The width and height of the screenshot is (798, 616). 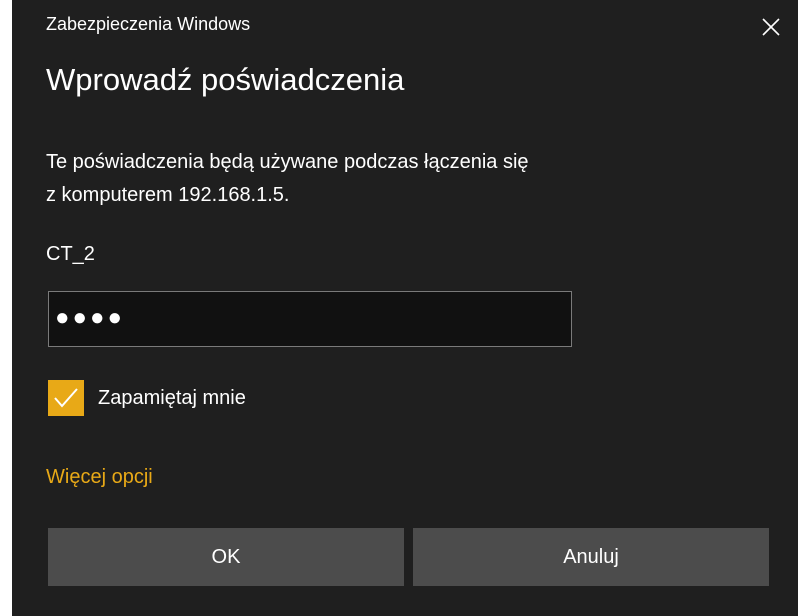 I want to click on checkmark-icon, so click(x=66, y=398).